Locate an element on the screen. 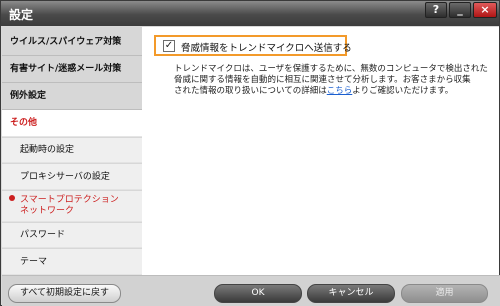 This screenshot has height=306, width=500. ok-button: OK is located at coordinates (258, 293).